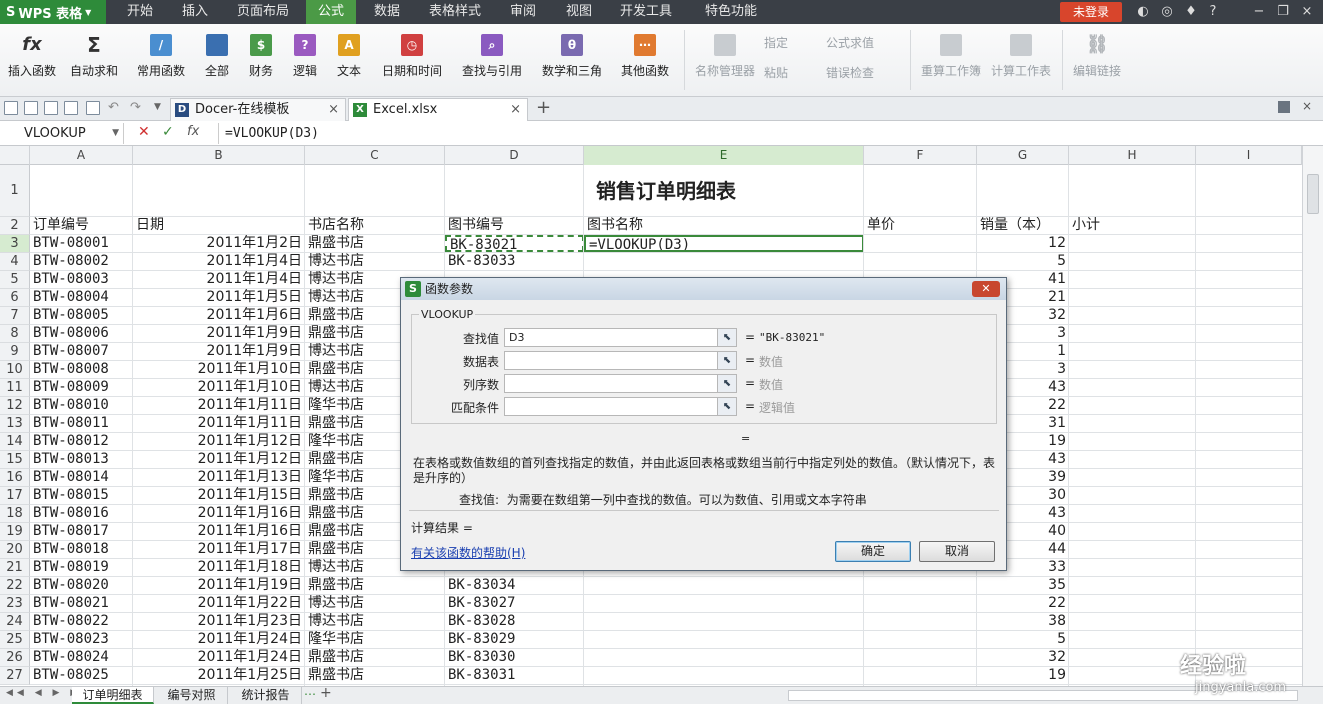 The height and width of the screenshot is (704, 1323). Describe the element at coordinates (305, 61) in the screenshot. I see `logic-button: ? 逻辑` at that location.